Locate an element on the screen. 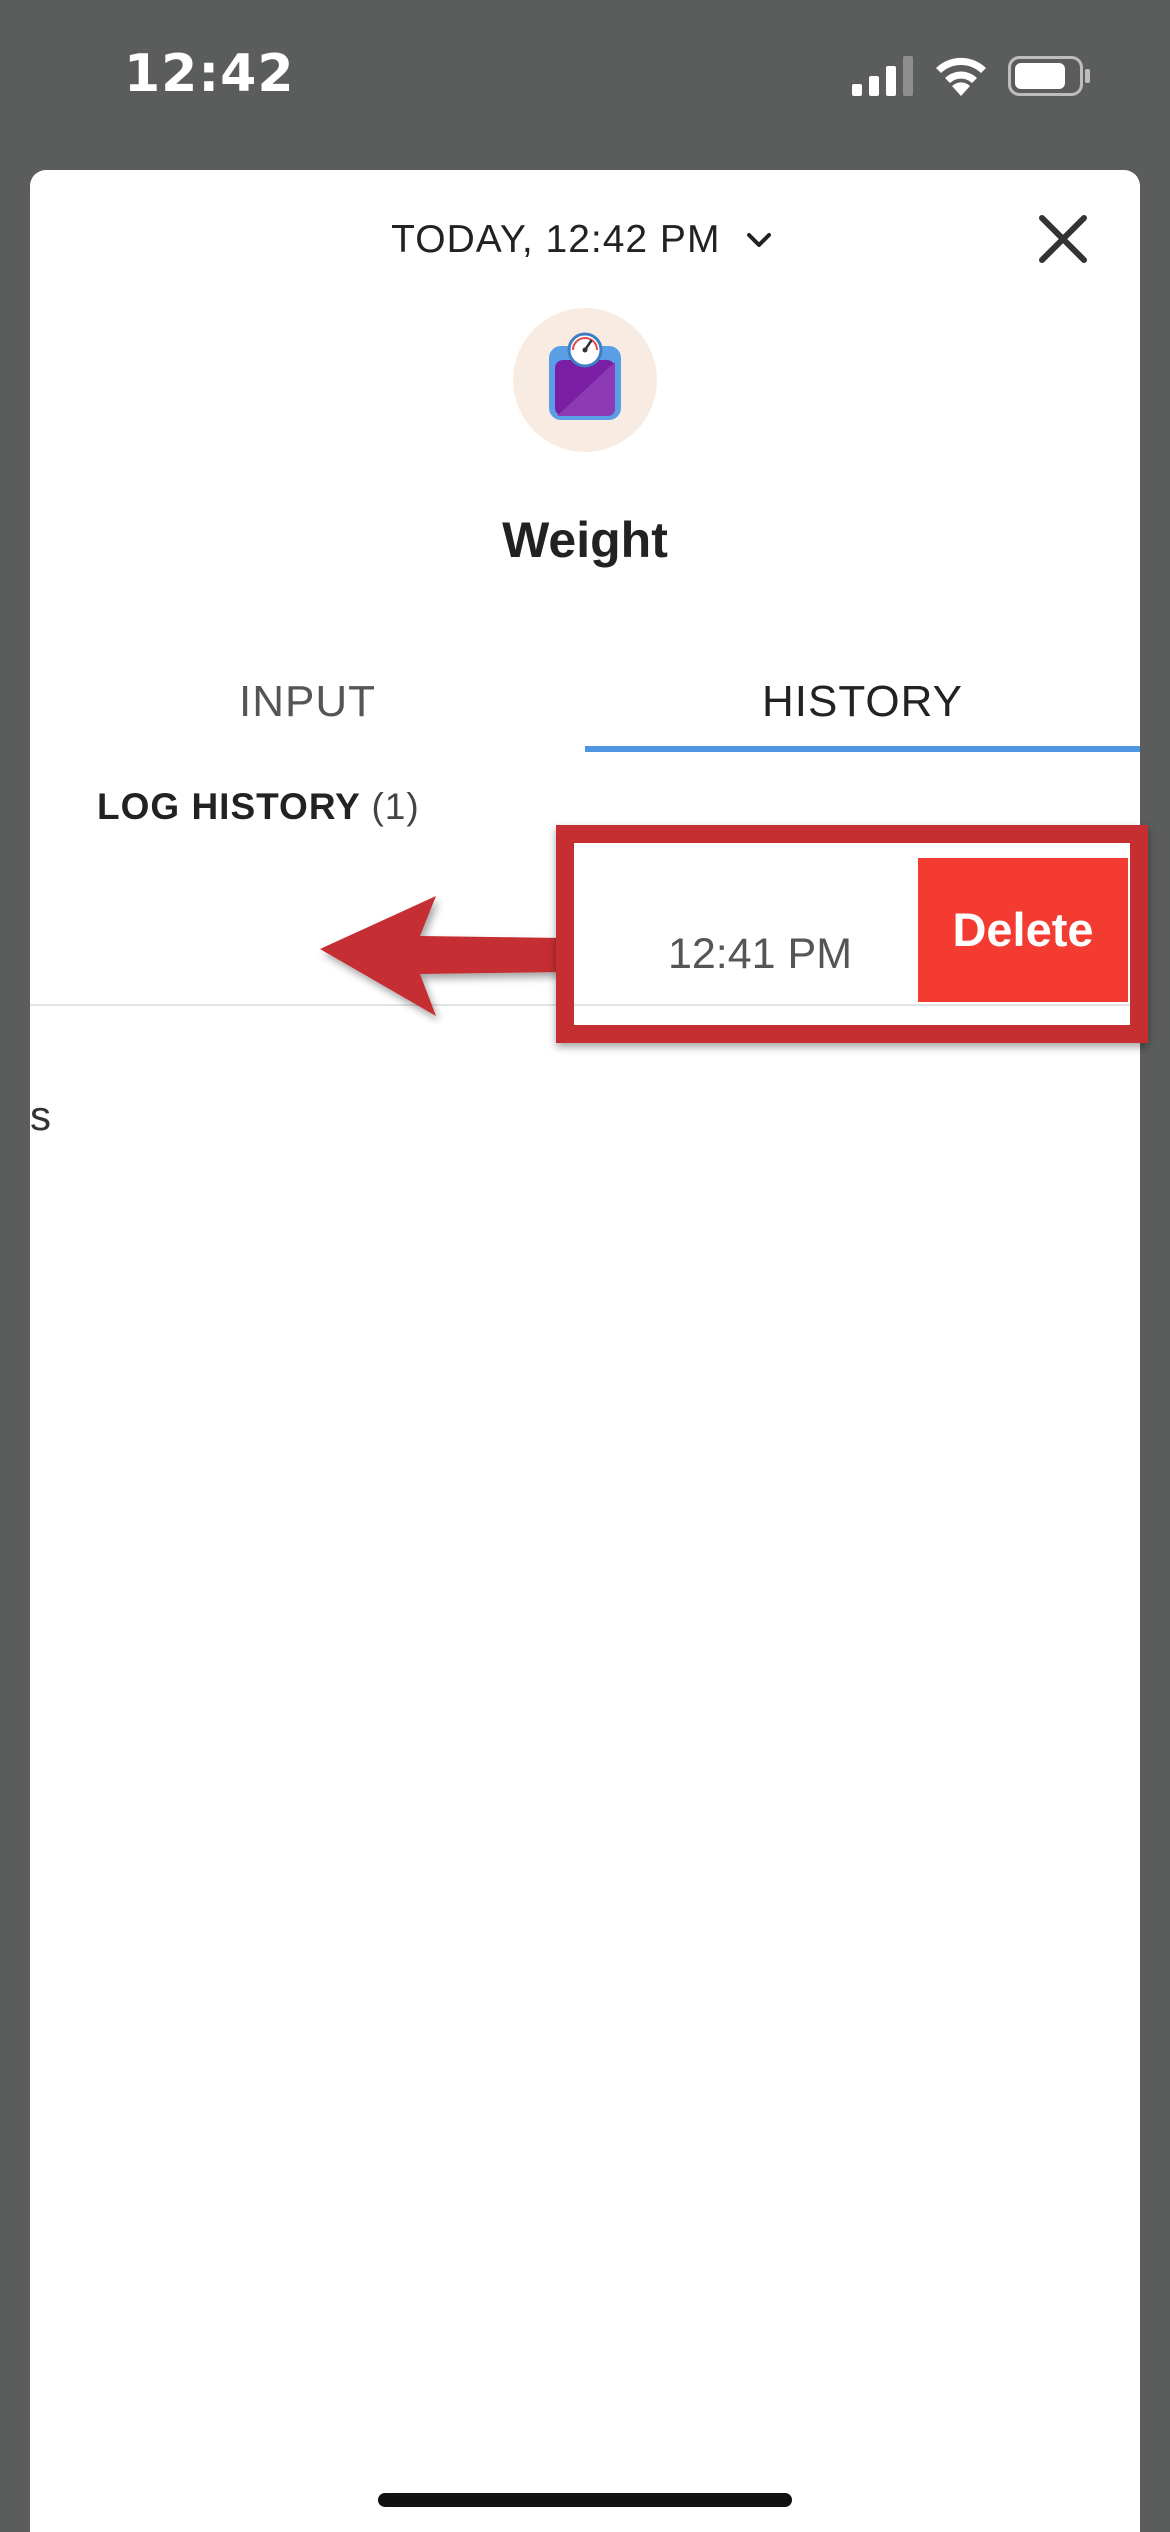  home-indicator is located at coordinates (585, 2500).